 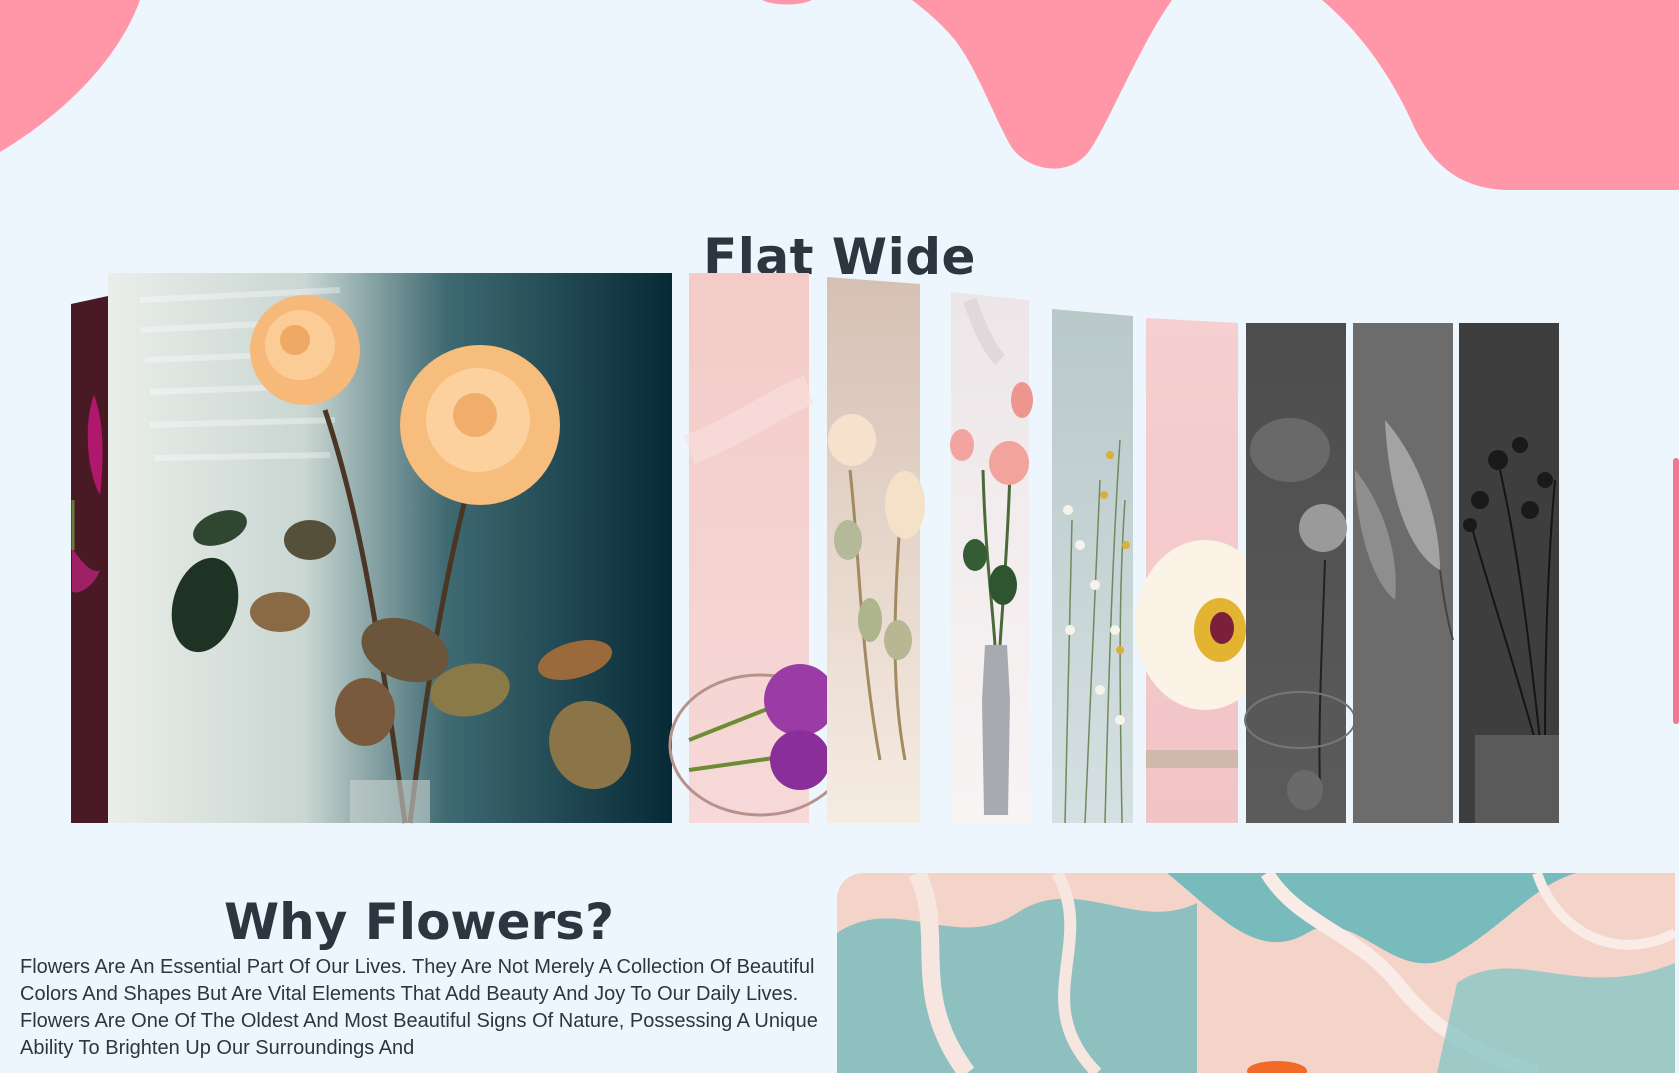 I want to click on flower-panel-white-roses, so click(x=876, y=550).